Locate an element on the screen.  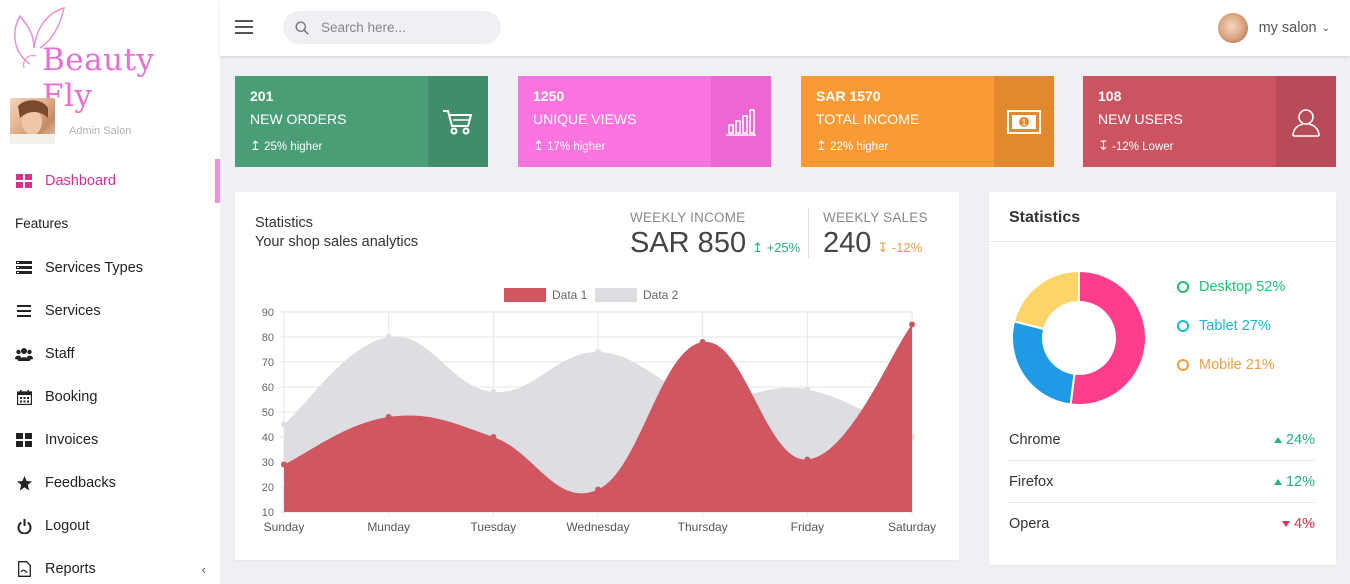
x-tick-label: Munday is located at coordinates (388, 527).